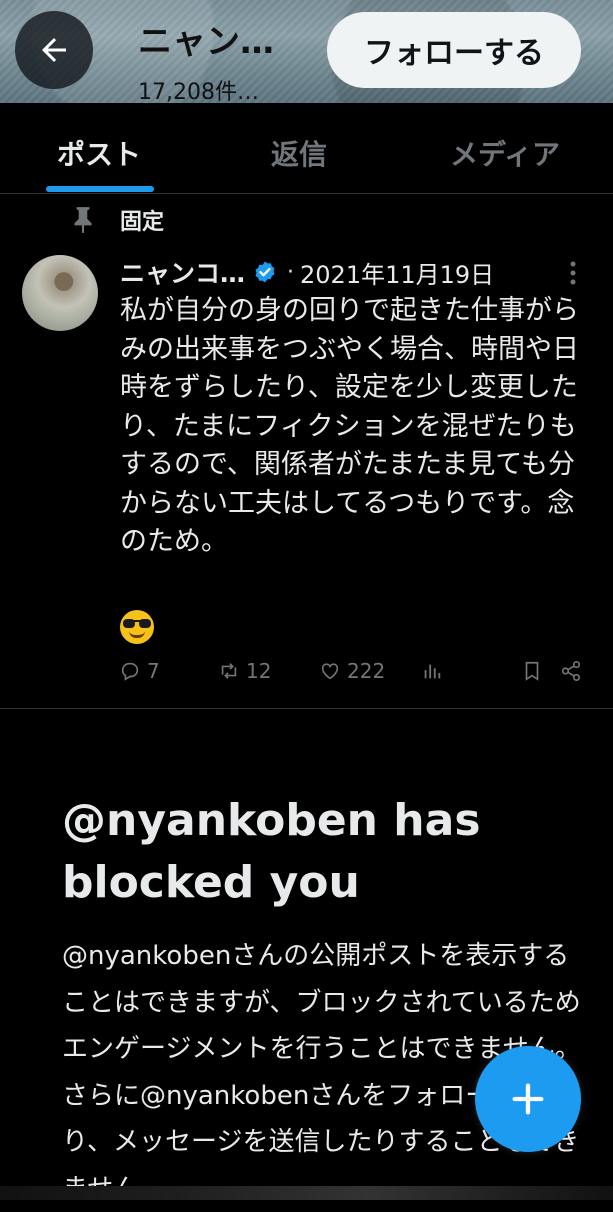 The height and width of the screenshot is (1212, 613). Describe the element at coordinates (265, 272) in the screenshot. I see `verified-badge-icon` at that location.